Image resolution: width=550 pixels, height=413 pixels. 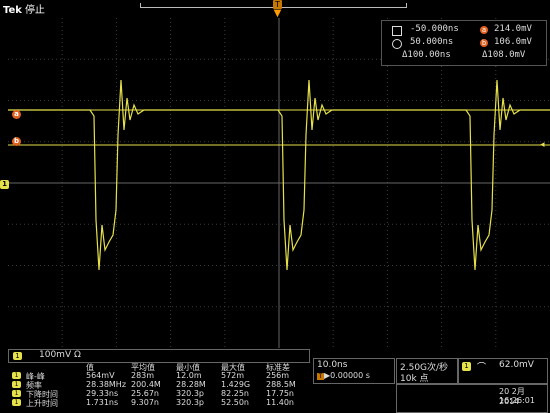 I want to click on timebase-panel: 10.0ns T ▶0.00000 s, so click(x=354, y=371).